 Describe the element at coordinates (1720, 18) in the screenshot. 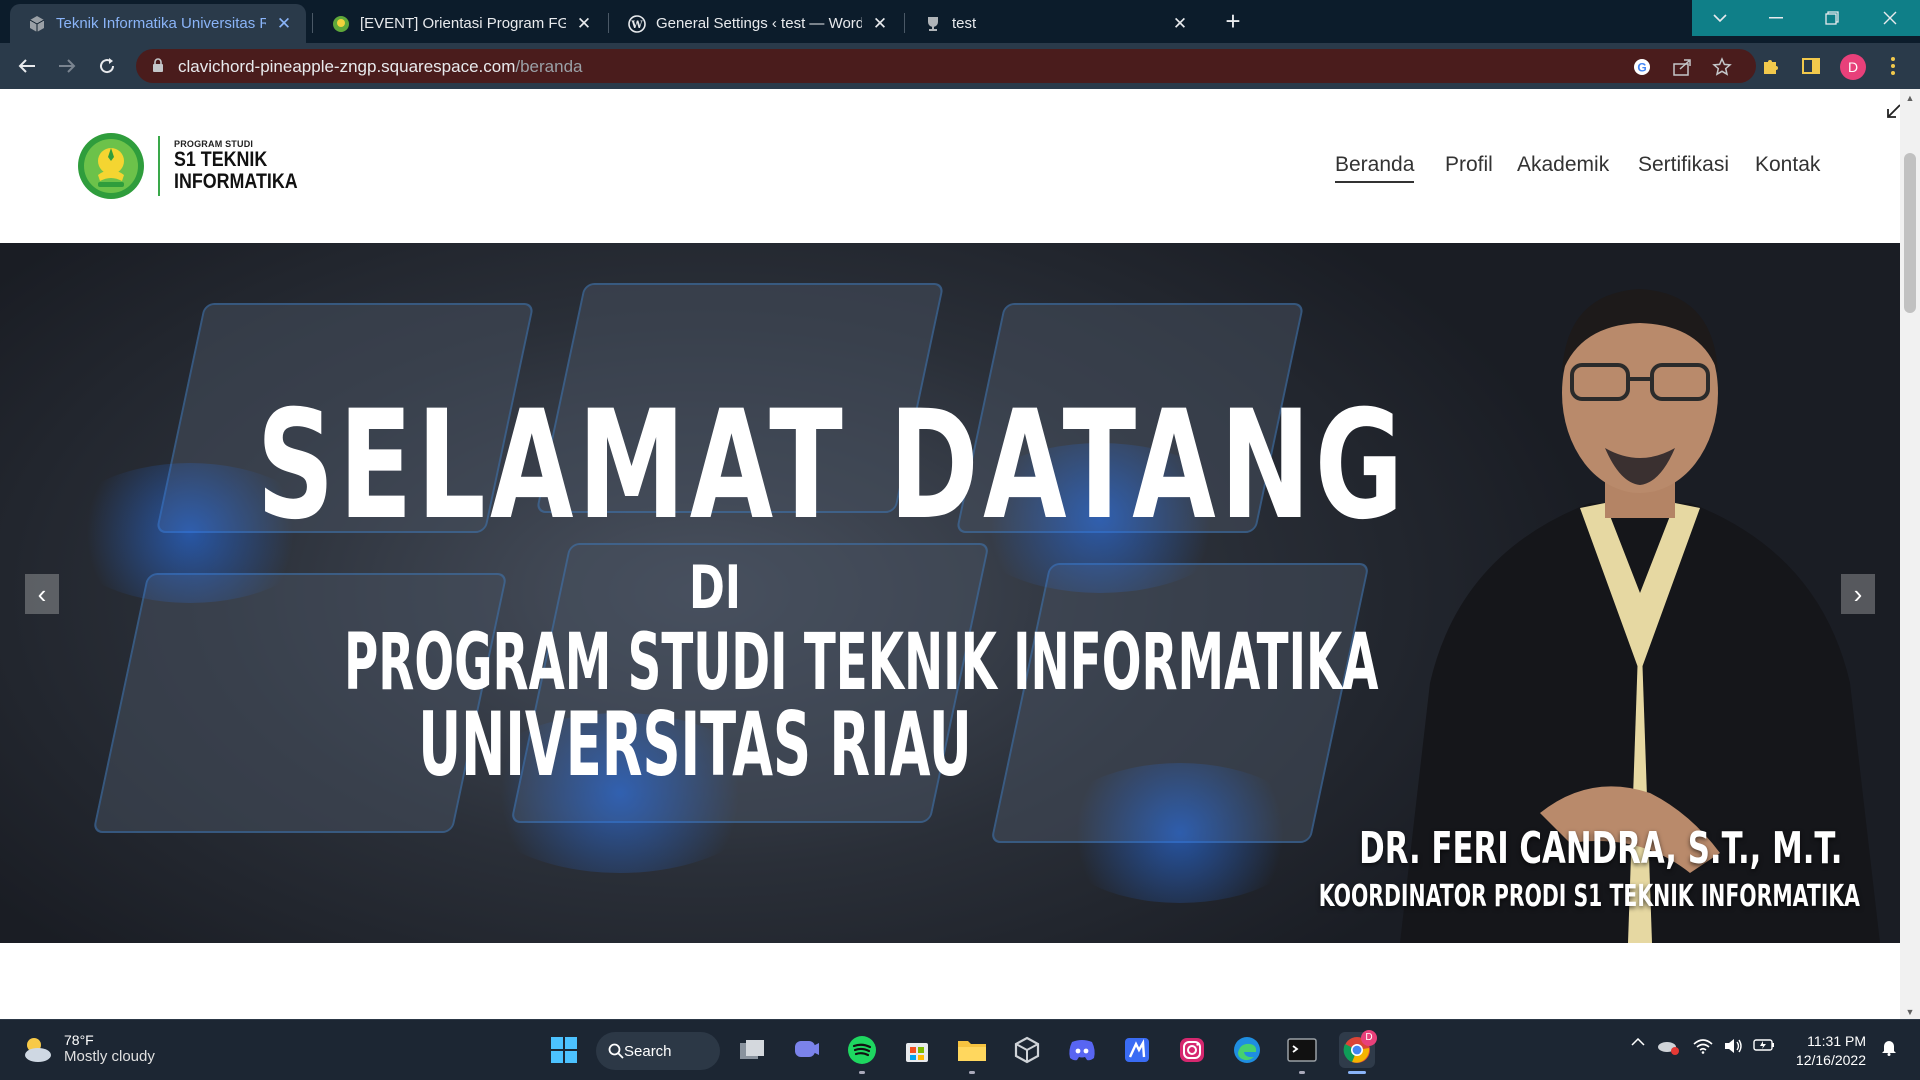

I see `tab-search-button` at that location.